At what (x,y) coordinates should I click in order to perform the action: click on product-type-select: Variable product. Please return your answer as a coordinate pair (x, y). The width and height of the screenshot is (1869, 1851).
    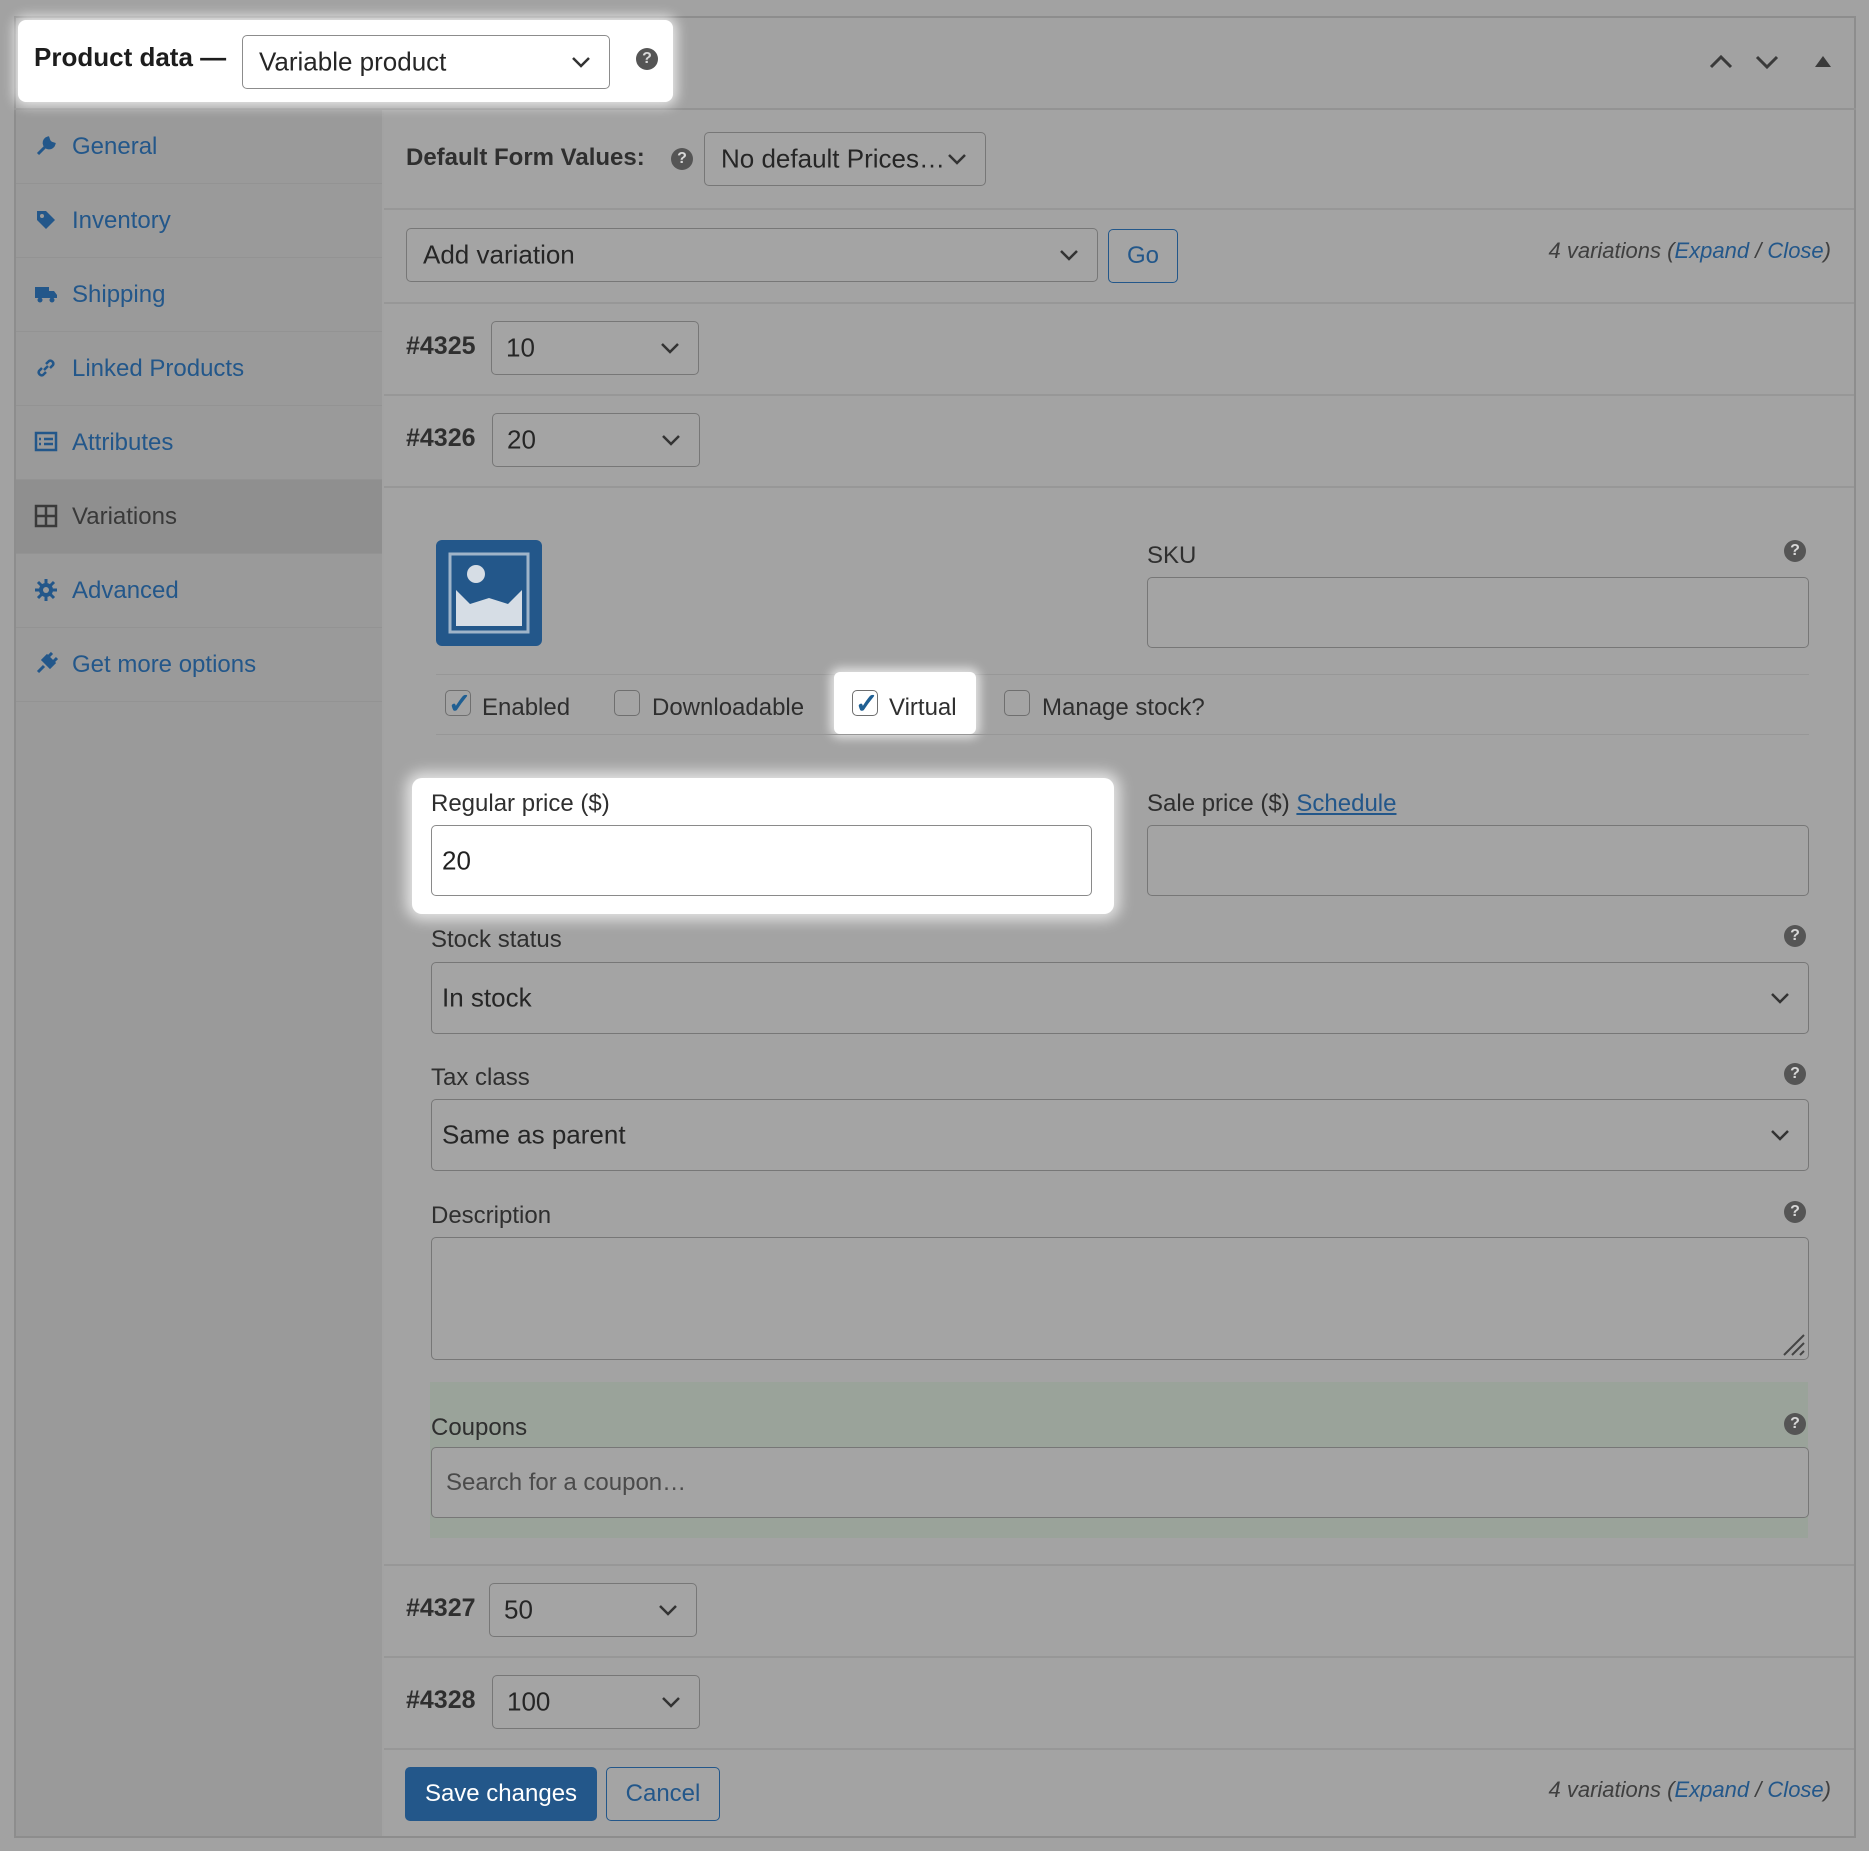
    Looking at the image, I should click on (426, 62).